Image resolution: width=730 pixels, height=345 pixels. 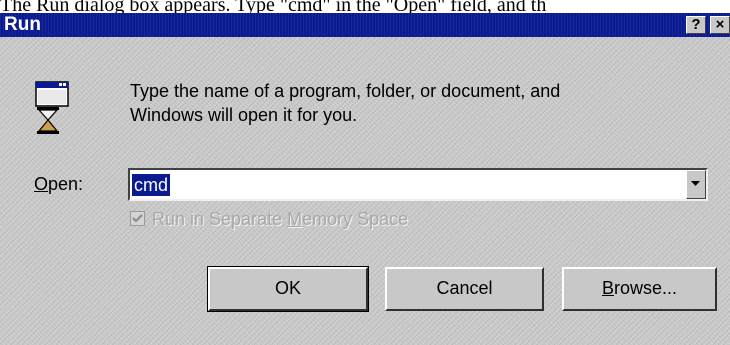 I want to click on check-icon, so click(x=137, y=218).